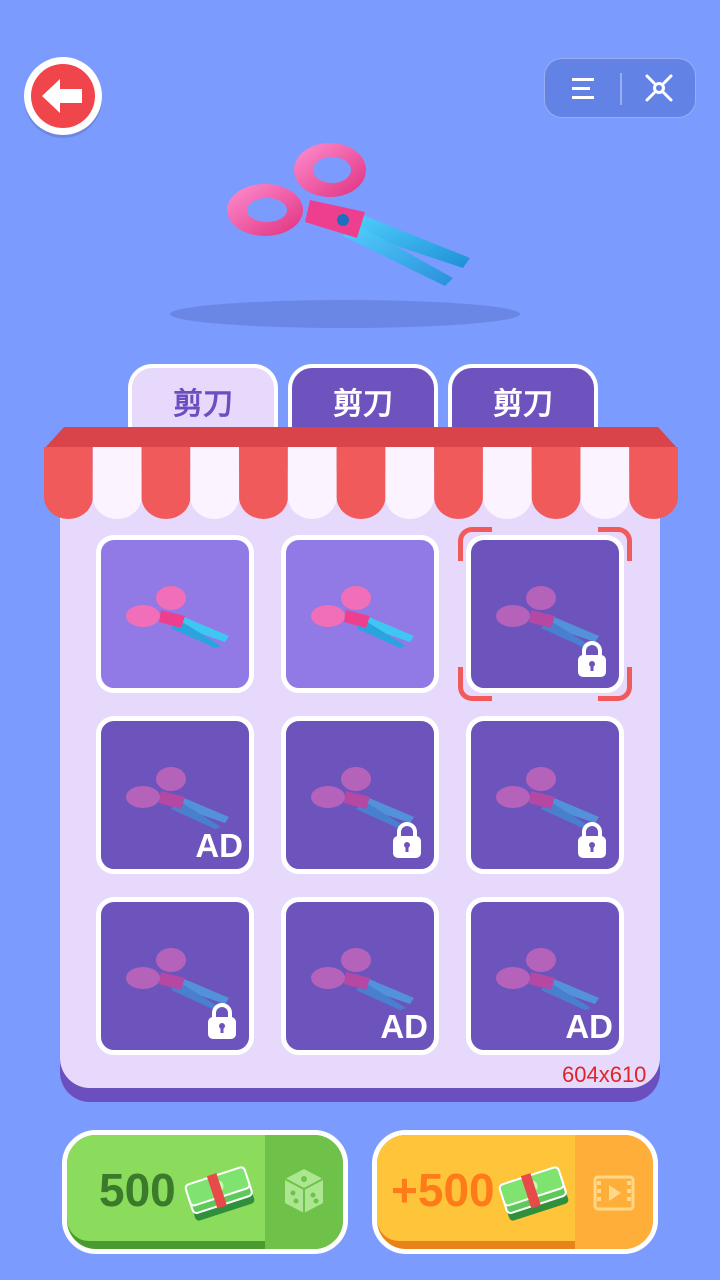  Describe the element at coordinates (348, 214) in the screenshot. I see `hero-scissors-icon` at that location.